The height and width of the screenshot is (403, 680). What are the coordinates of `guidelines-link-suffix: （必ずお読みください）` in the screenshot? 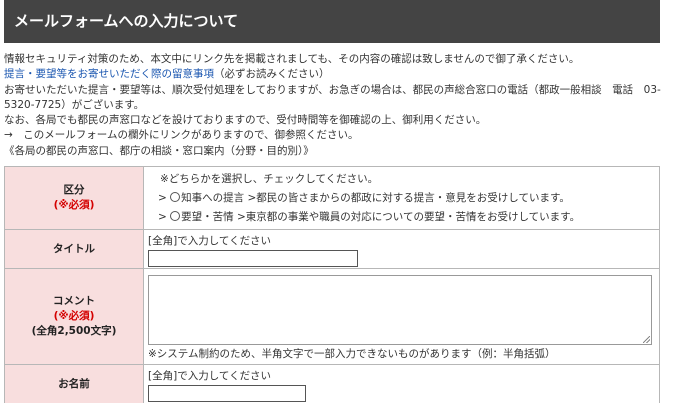 It's located at (272, 74).